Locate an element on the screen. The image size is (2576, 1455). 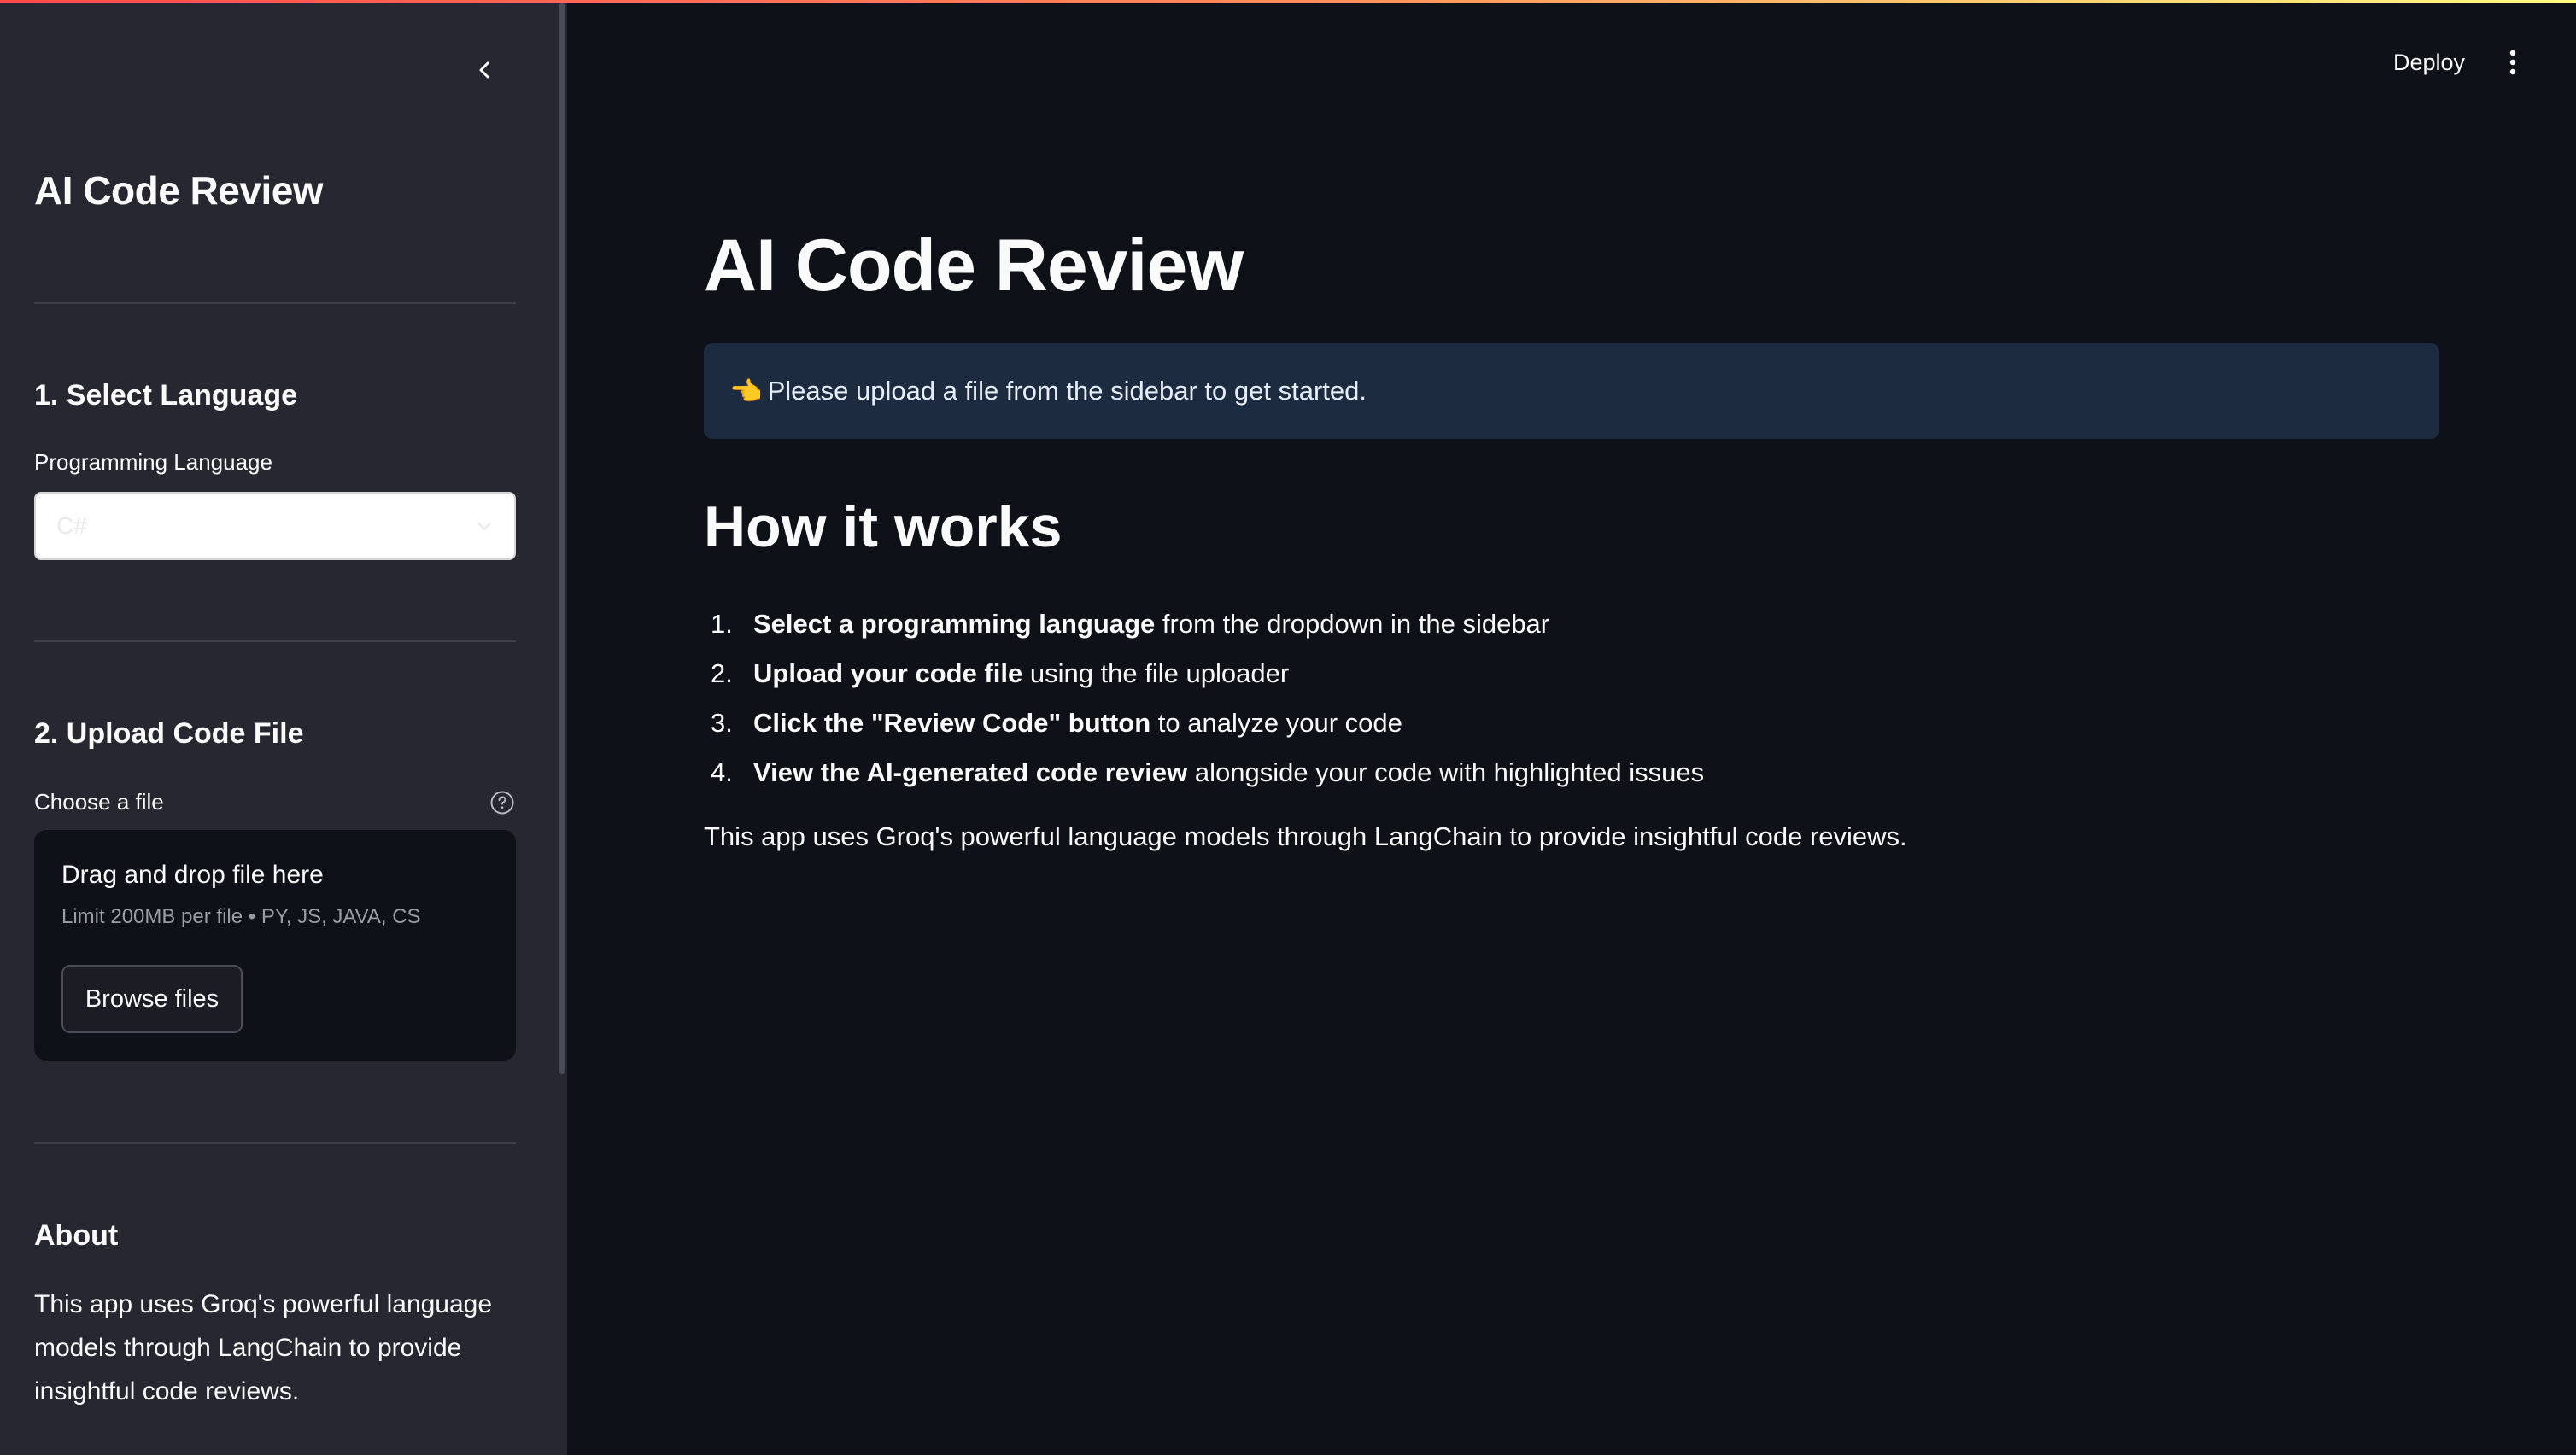
more-vertical-icon is located at coordinates (2512, 63).